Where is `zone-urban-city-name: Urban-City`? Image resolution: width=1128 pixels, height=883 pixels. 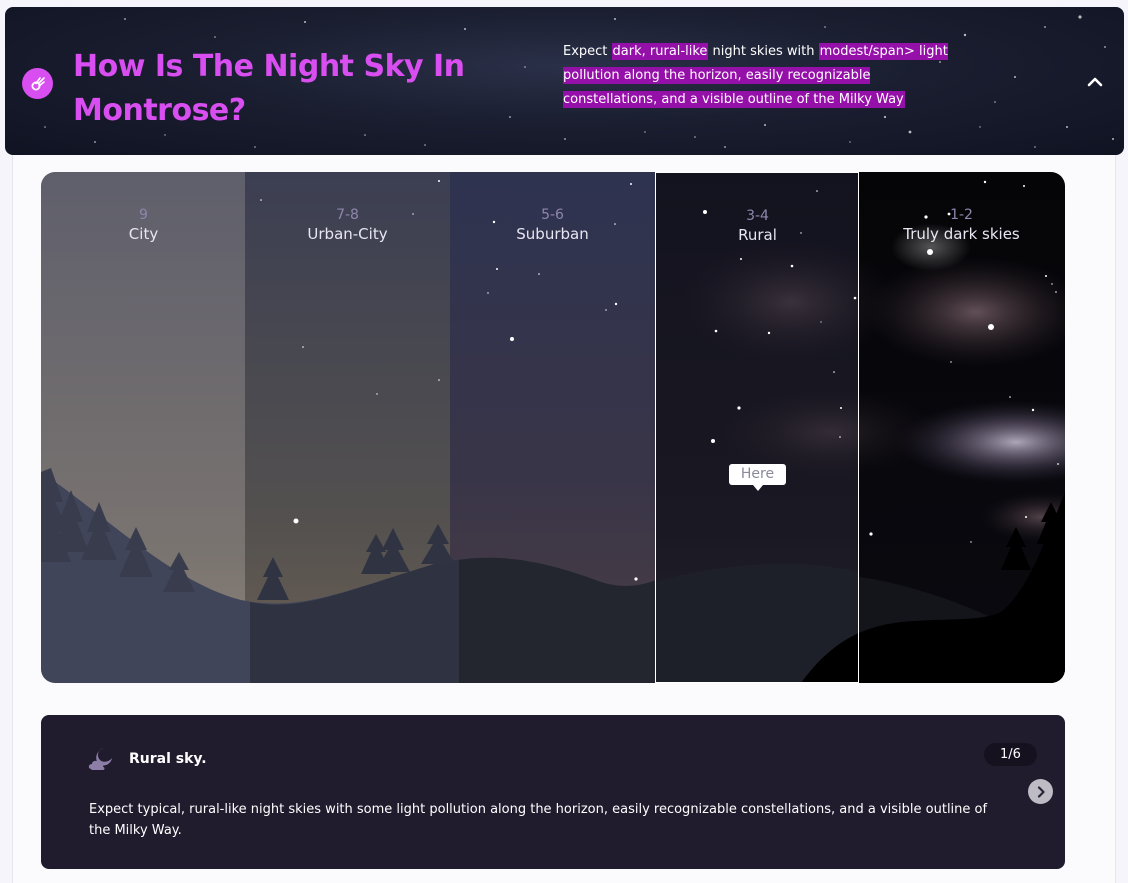
zone-urban-city-name: Urban-City is located at coordinates (347, 234).